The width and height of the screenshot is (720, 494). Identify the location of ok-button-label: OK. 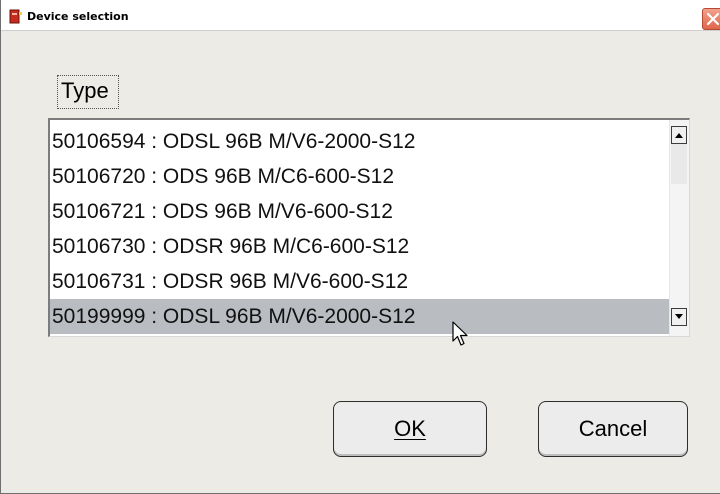
(410, 428).